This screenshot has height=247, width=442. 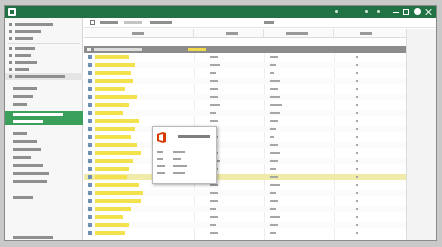 What do you see at coordinates (220, 12) in the screenshot?
I see `title-bar` at bounding box center [220, 12].